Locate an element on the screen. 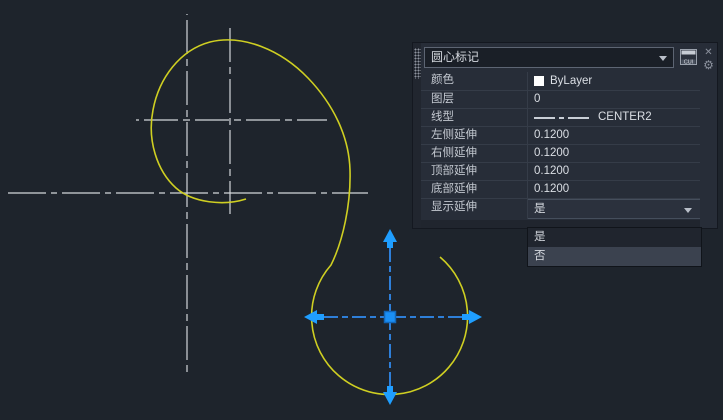 The height and width of the screenshot is (420, 723). property-row-left-extension: 左侧延伸 0.1200 is located at coordinates (560, 135).